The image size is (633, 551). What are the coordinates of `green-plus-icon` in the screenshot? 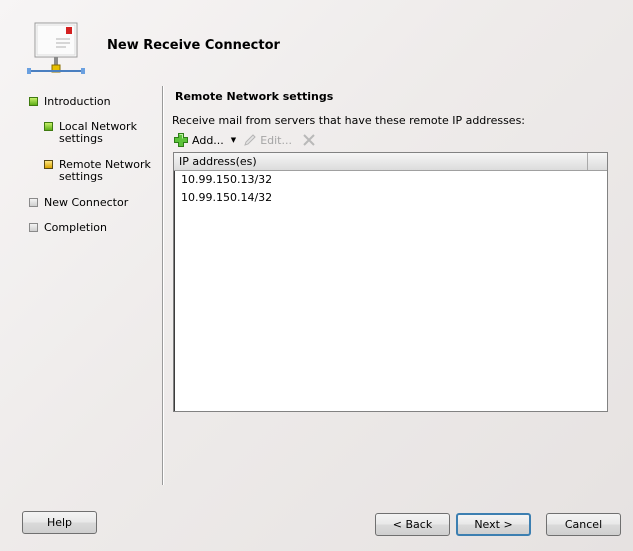 It's located at (181, 140).